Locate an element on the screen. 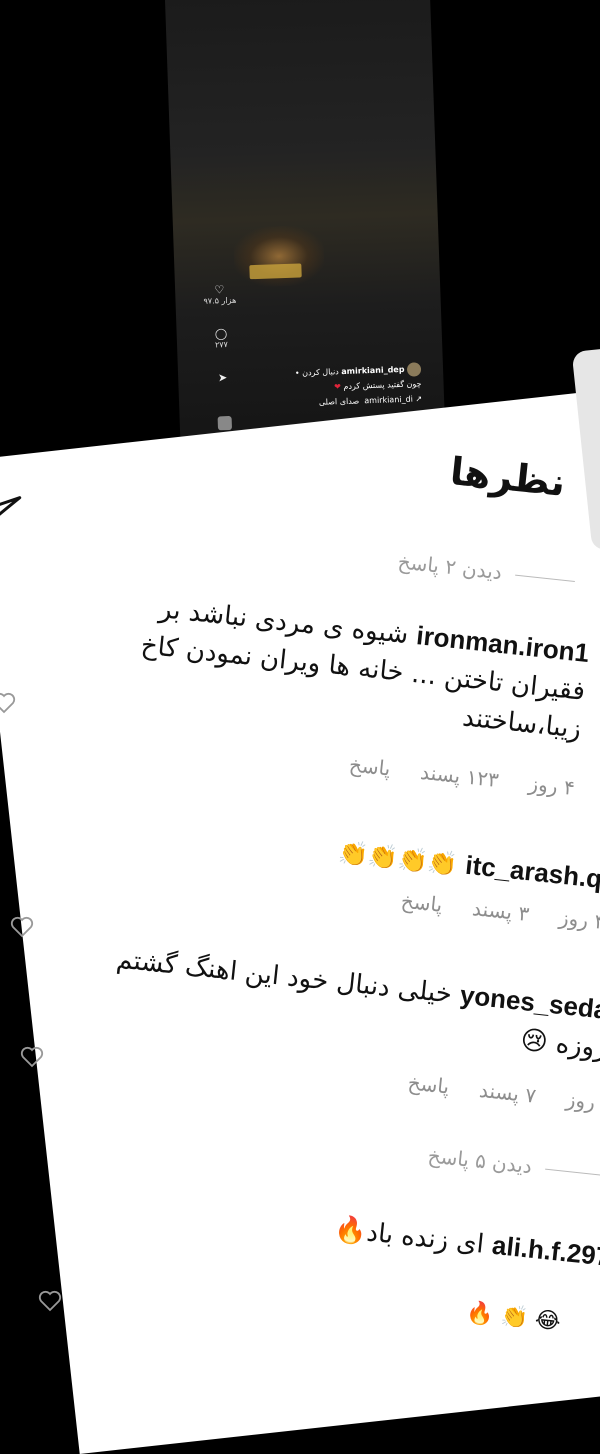 Image resolution: width=600 pixels, height=1454 pixels. video-share-action: ➤ is located at coordinates (222, 378).